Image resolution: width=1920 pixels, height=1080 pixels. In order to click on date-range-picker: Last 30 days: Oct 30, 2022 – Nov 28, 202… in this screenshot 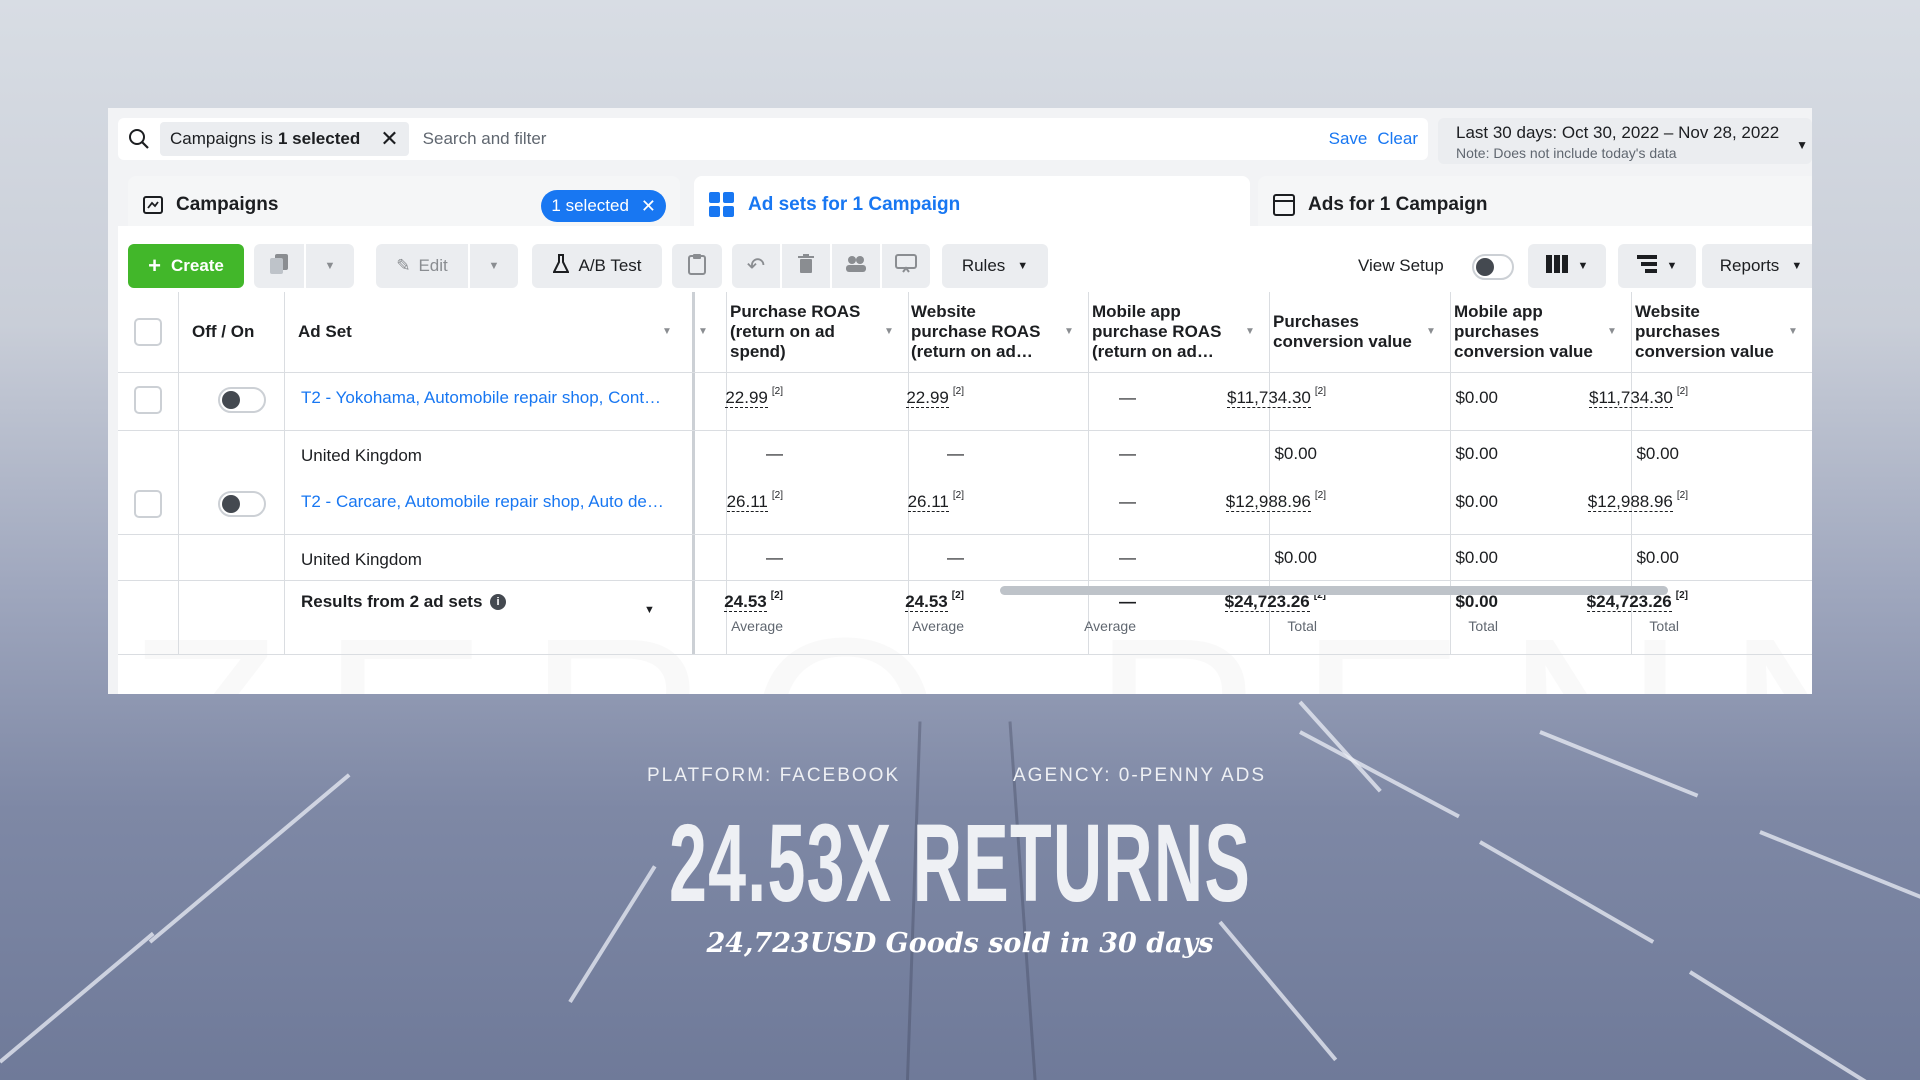, I will do `click(1625, 141)`.